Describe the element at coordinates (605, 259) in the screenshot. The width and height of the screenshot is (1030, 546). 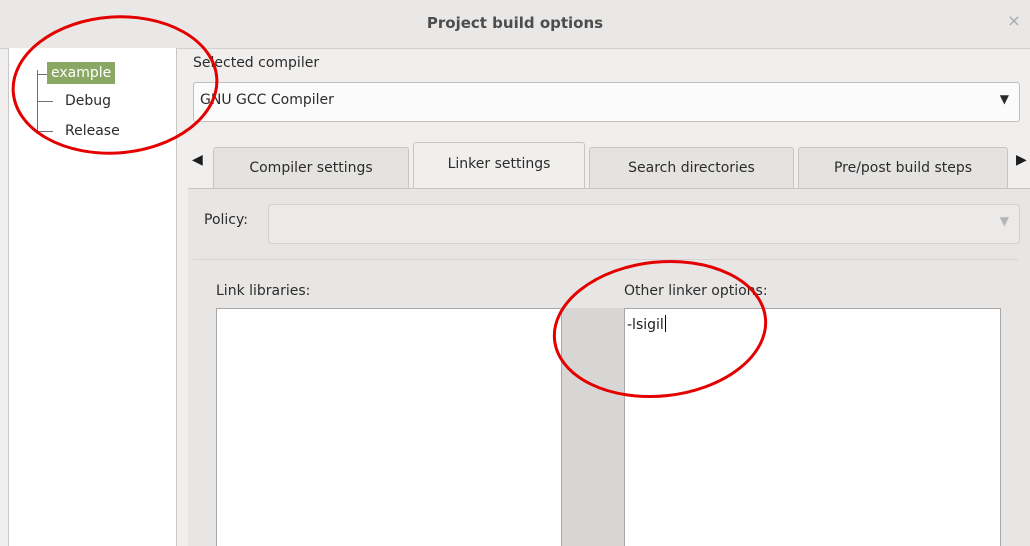
I see `divider` at that location.